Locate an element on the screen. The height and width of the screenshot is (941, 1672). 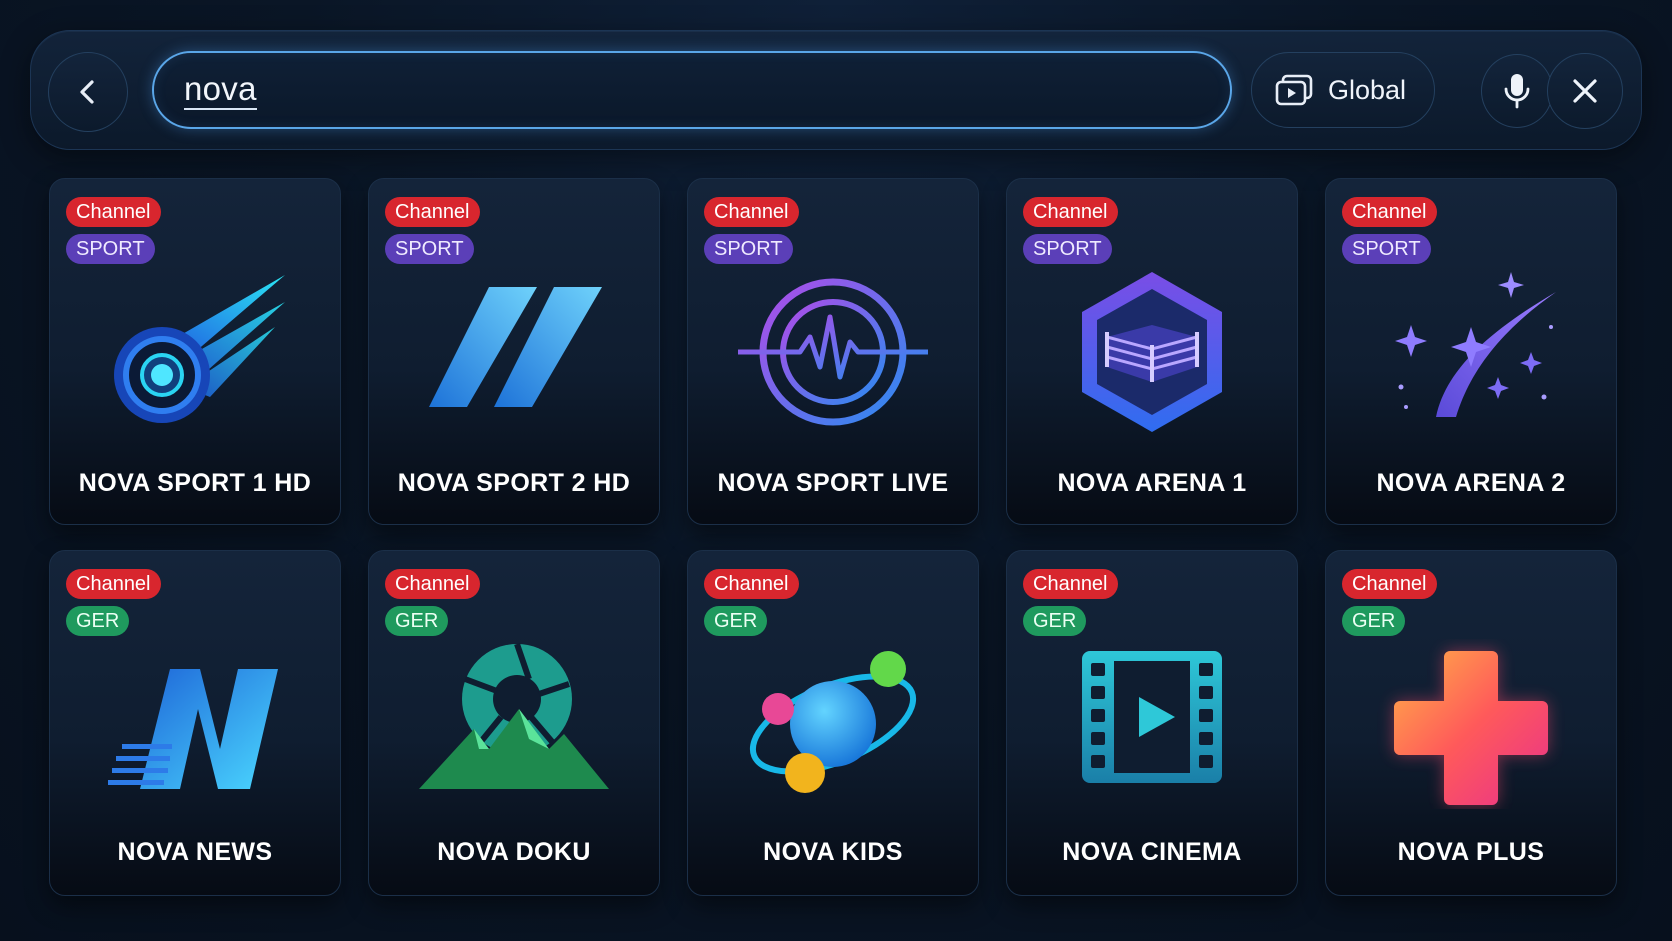
hexagon-ring-logo is located at coordinates (1152, 352).